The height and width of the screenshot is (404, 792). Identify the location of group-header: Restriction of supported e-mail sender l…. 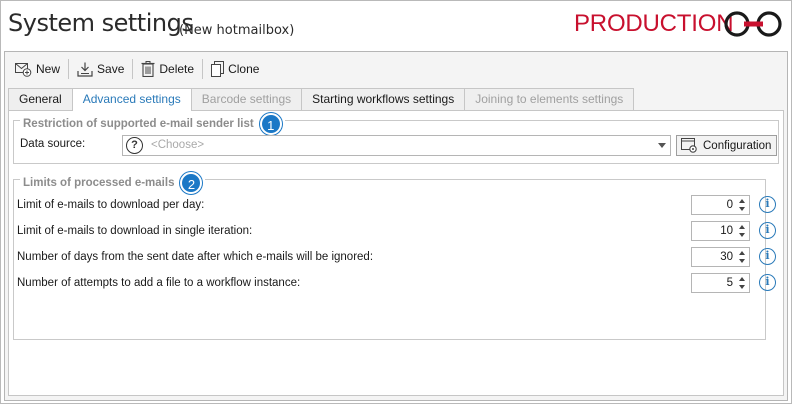
(152, 124).